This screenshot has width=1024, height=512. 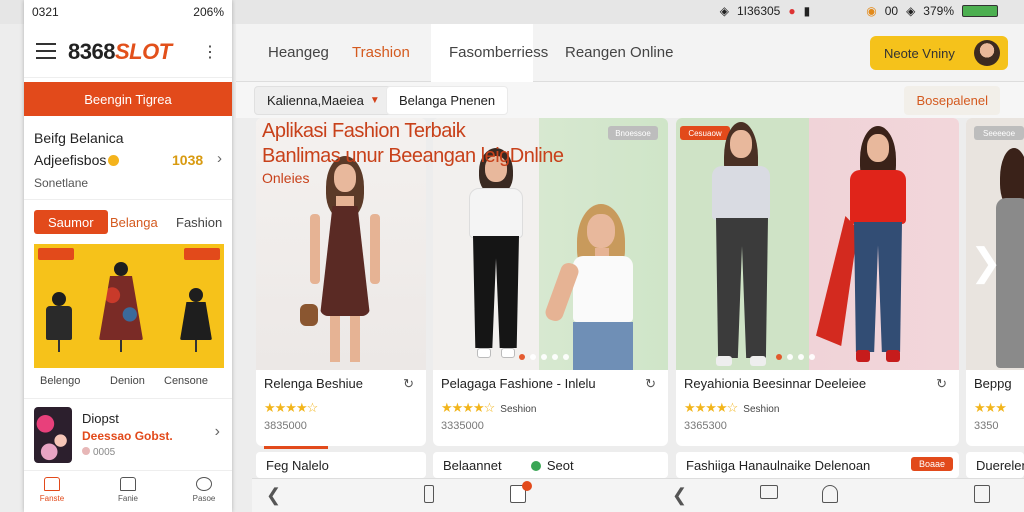 I want to click on category-0: Belengo, so click(x=60, y=381).